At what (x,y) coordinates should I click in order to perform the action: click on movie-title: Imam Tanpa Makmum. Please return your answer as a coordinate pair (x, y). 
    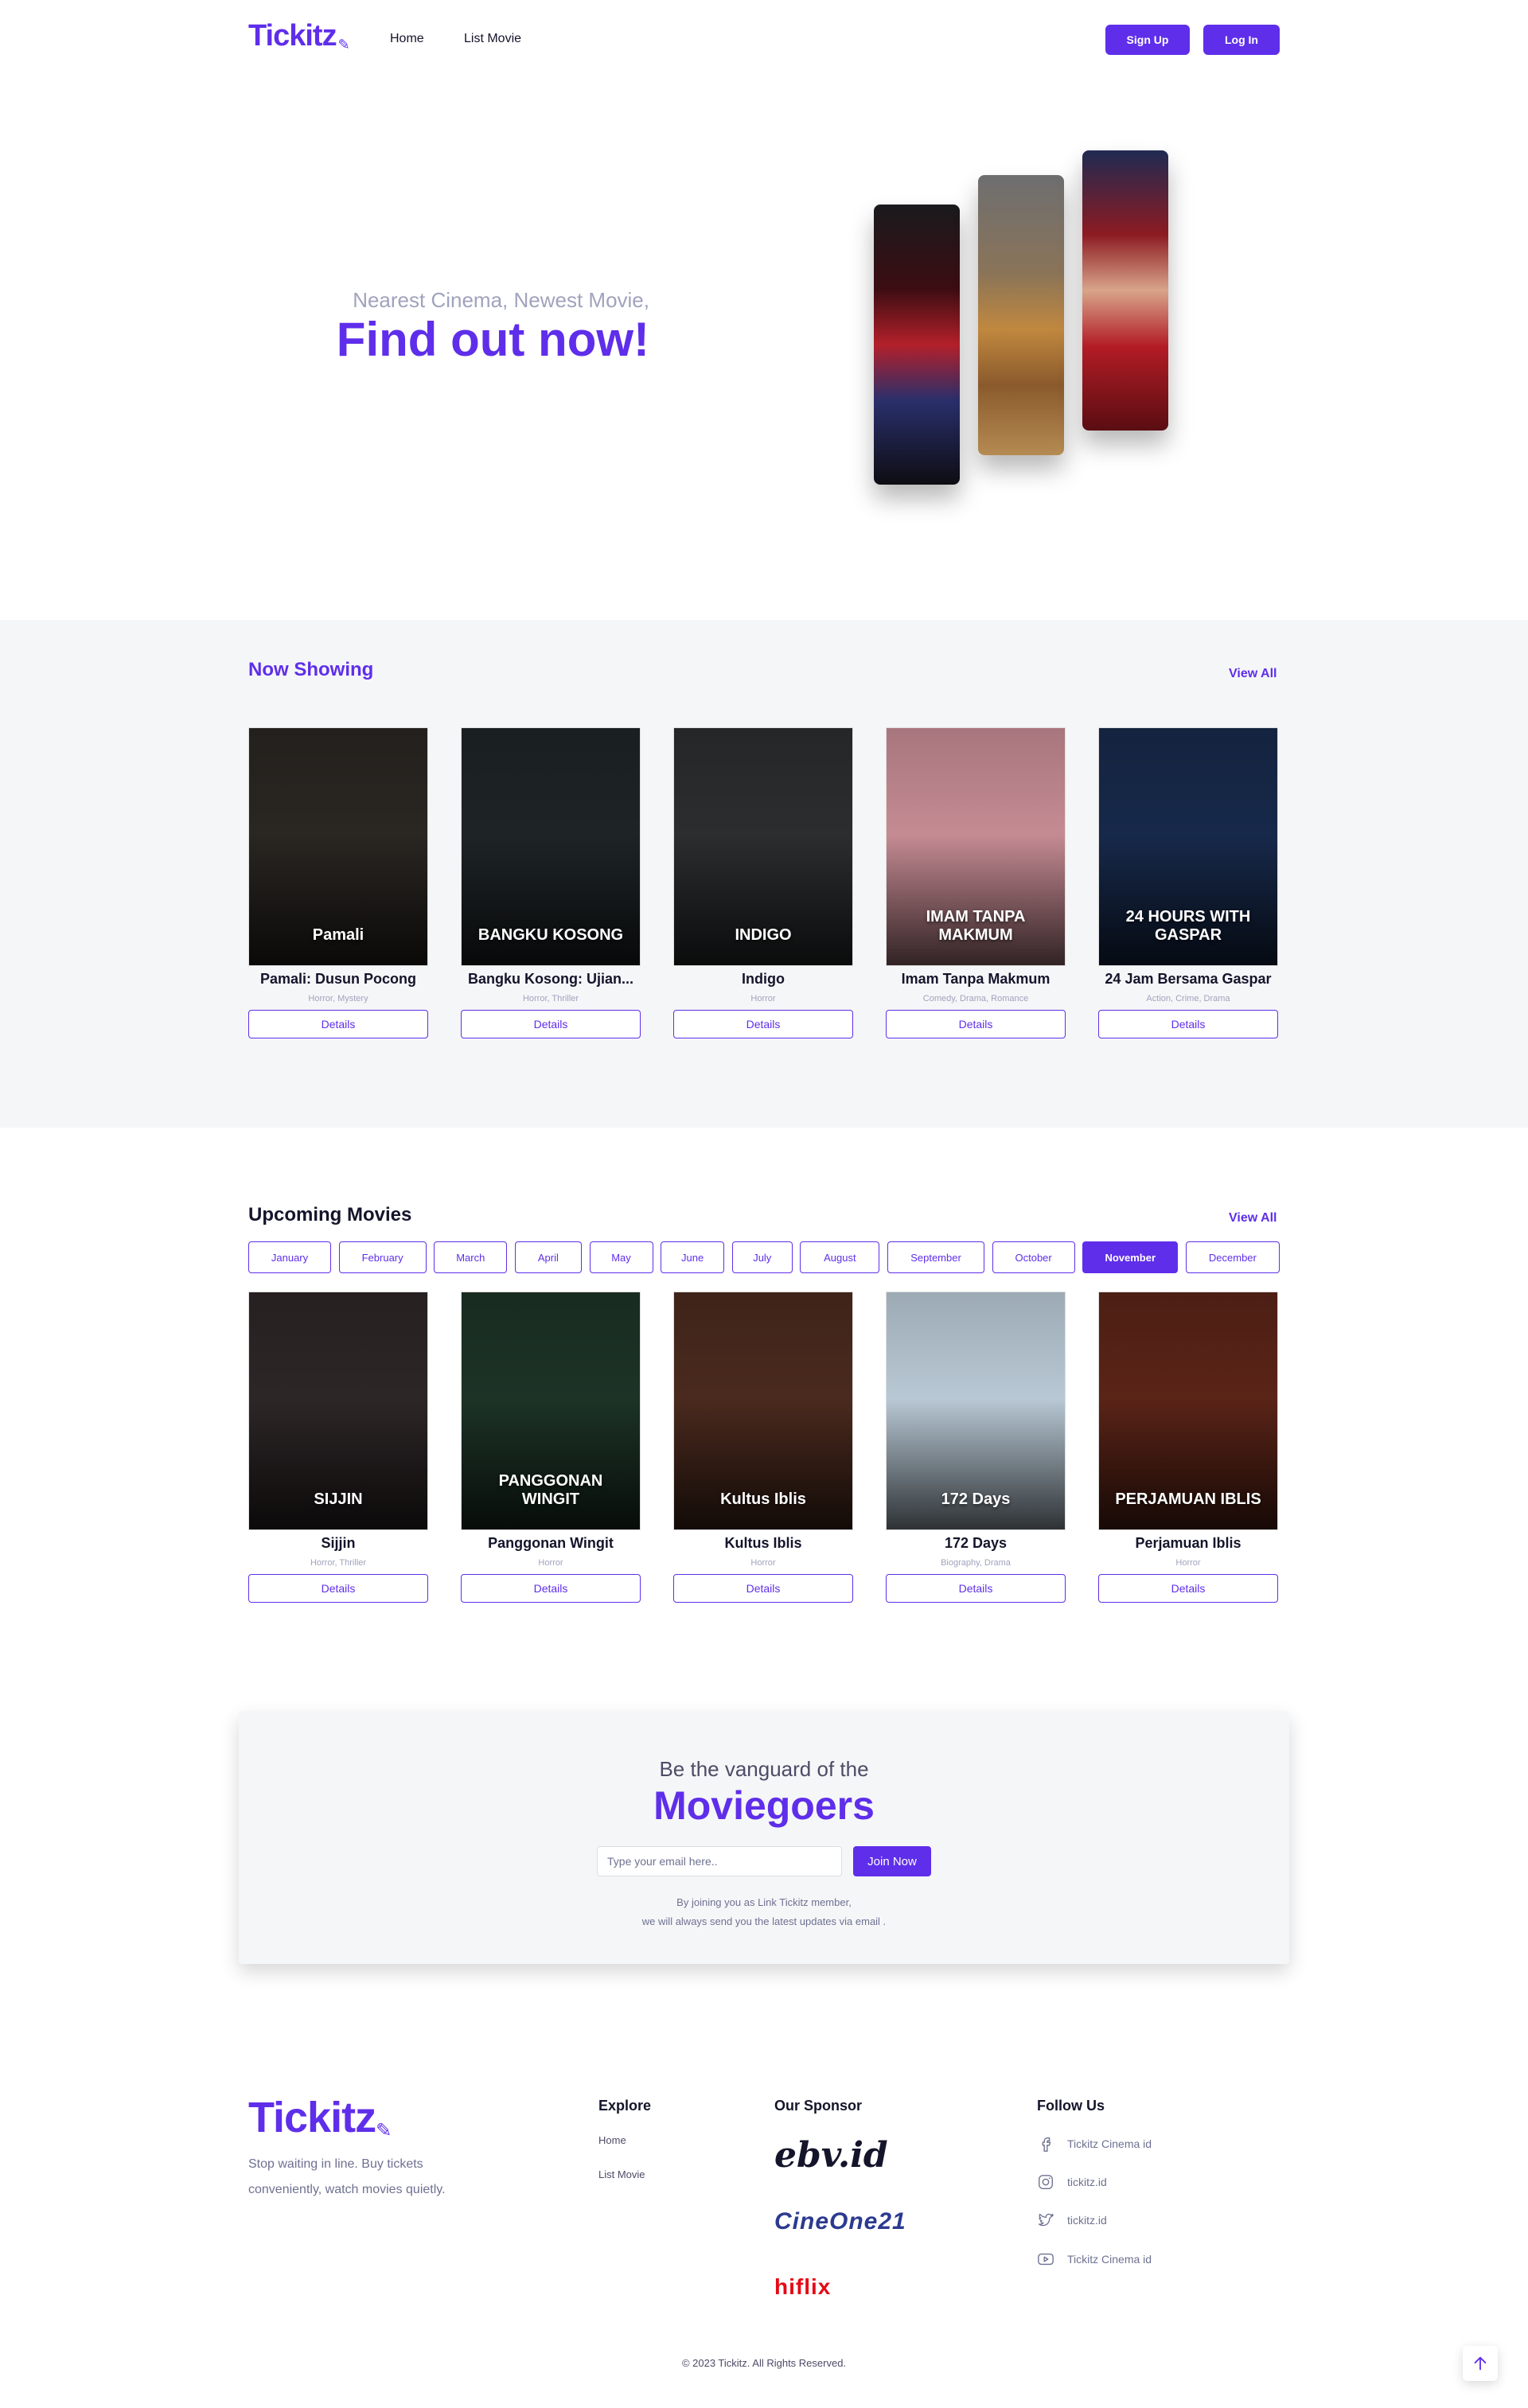
    Looking at the image, I should click on (975, 979).